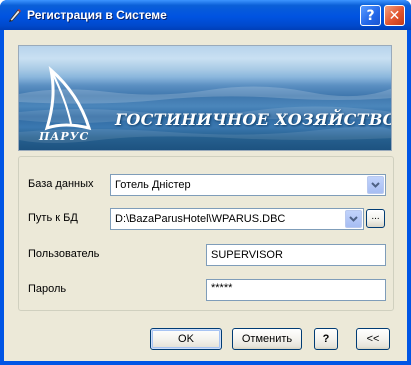  I want to click on password-value: *****, so click(222, 288).